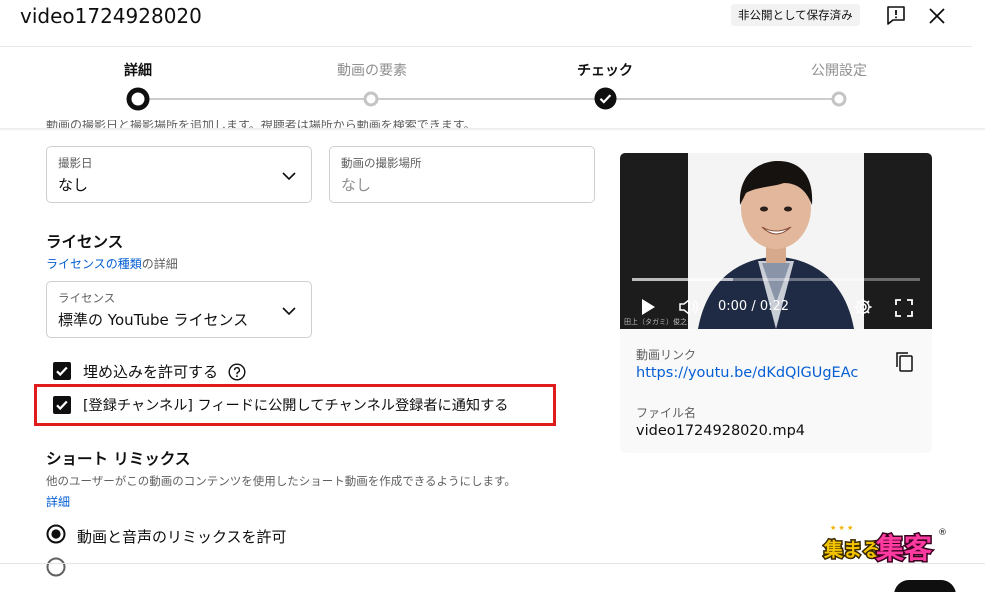  I want to click on volume-icon, so click(689, 307).